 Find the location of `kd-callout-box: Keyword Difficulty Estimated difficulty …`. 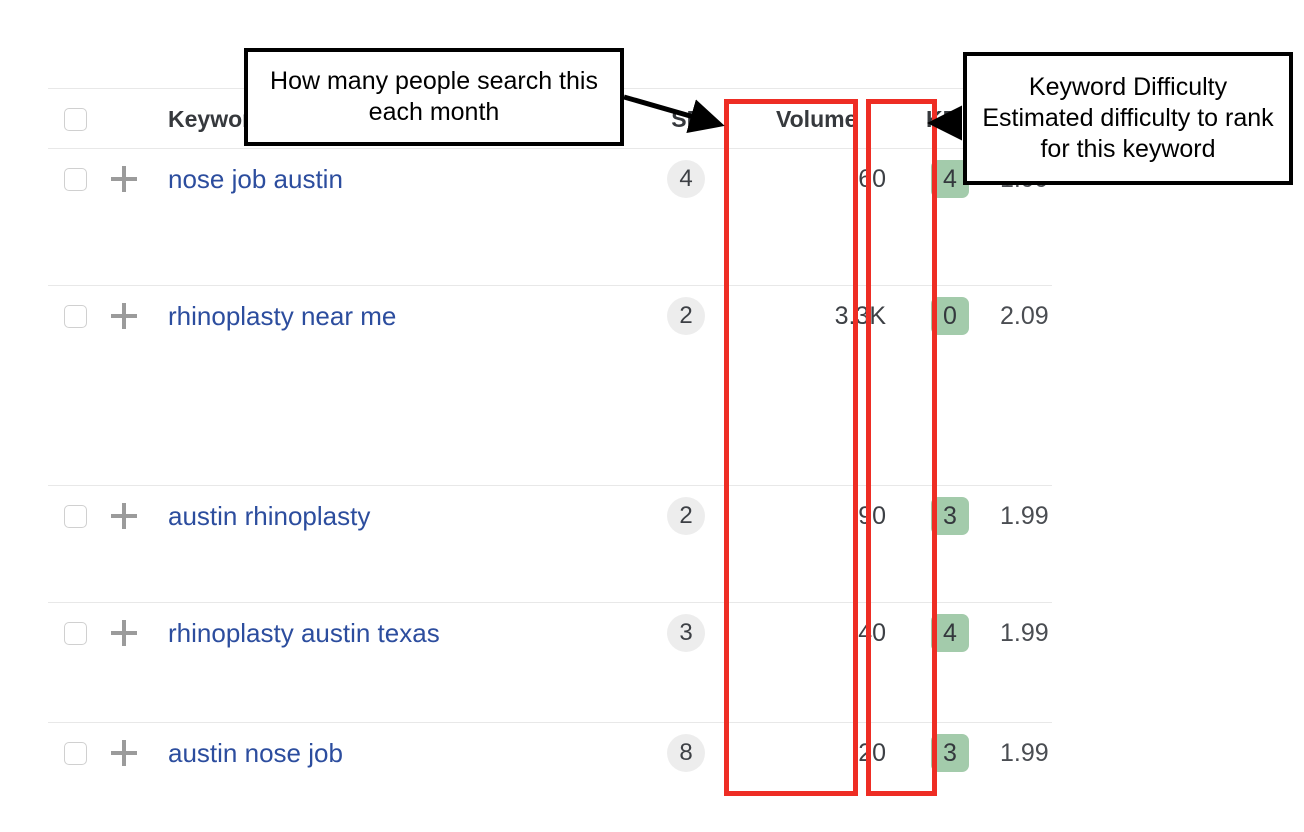

kd-callout-box: Keyword Difficulty Estimated difficulty … is located at coordinates (1128, 118).